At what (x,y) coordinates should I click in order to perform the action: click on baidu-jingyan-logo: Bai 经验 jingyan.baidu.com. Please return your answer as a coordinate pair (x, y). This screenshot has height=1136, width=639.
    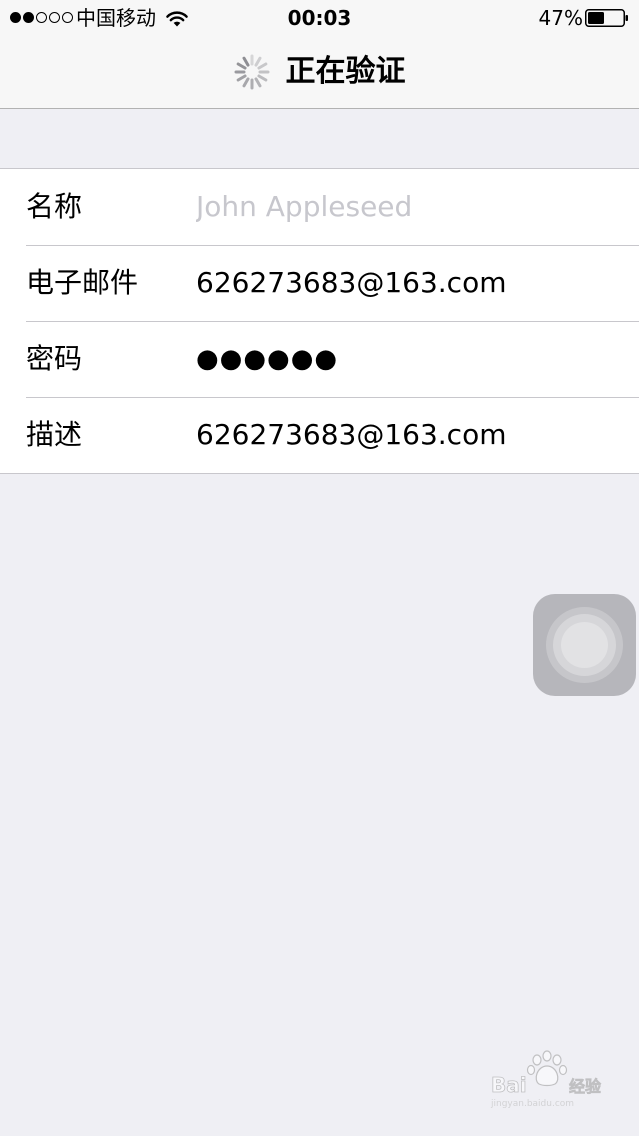
    Looking at the image, I should click on (546, 1079).